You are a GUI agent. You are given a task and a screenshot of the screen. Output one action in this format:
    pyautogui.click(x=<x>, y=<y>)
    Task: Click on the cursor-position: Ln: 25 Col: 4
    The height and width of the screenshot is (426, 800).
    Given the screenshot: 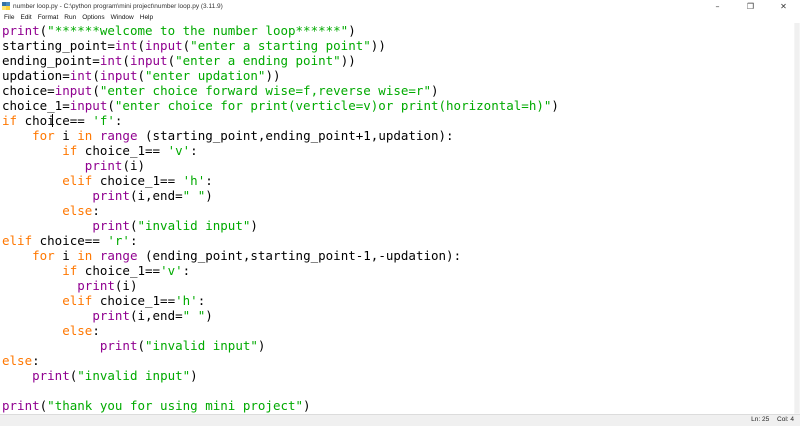 What is the action you would take?
    pyautogui.click(x=769, y=419)
    